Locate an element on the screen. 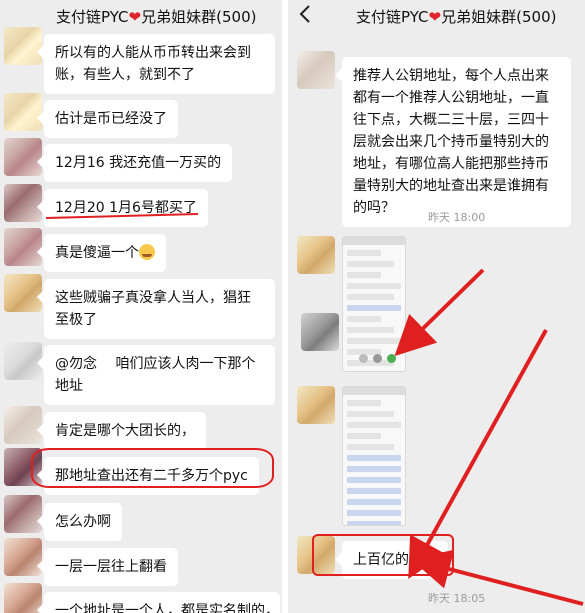  message-bubble: 真是傻逼一个 is located at coordinates (105, 253).